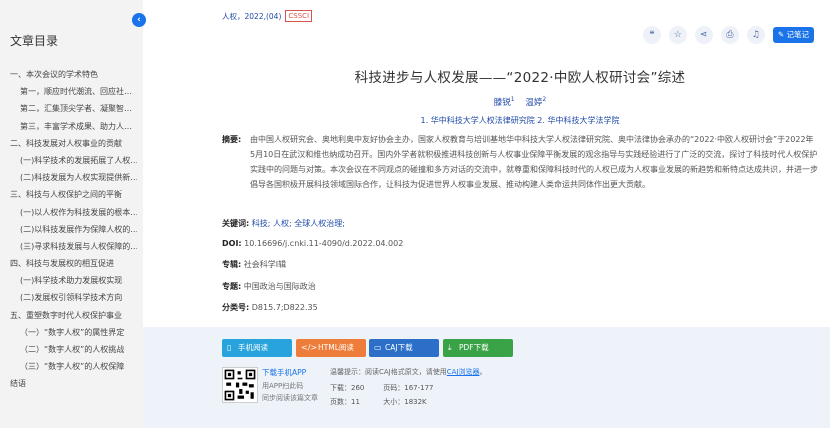  What do you see at coordinates (279, 286) in the screenshot?
I see `topic-value: 中国政治与国际政治` at bounding box center [279, 286].